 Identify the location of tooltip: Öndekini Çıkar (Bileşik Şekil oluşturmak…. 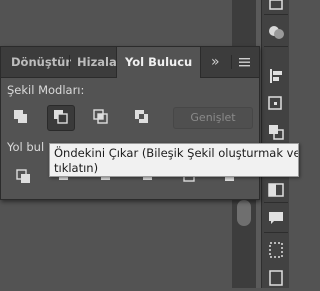
(174, 160).